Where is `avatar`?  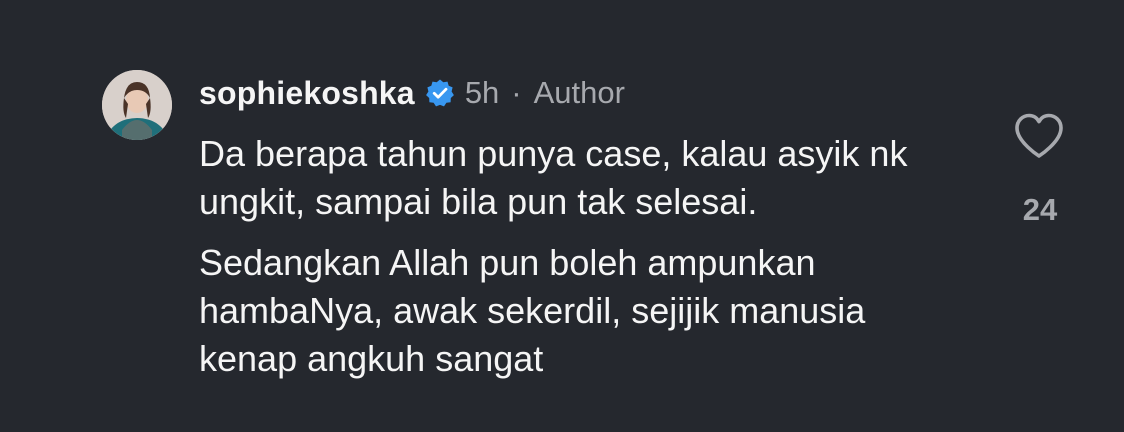 avatar is located at coordinates (137, 105).